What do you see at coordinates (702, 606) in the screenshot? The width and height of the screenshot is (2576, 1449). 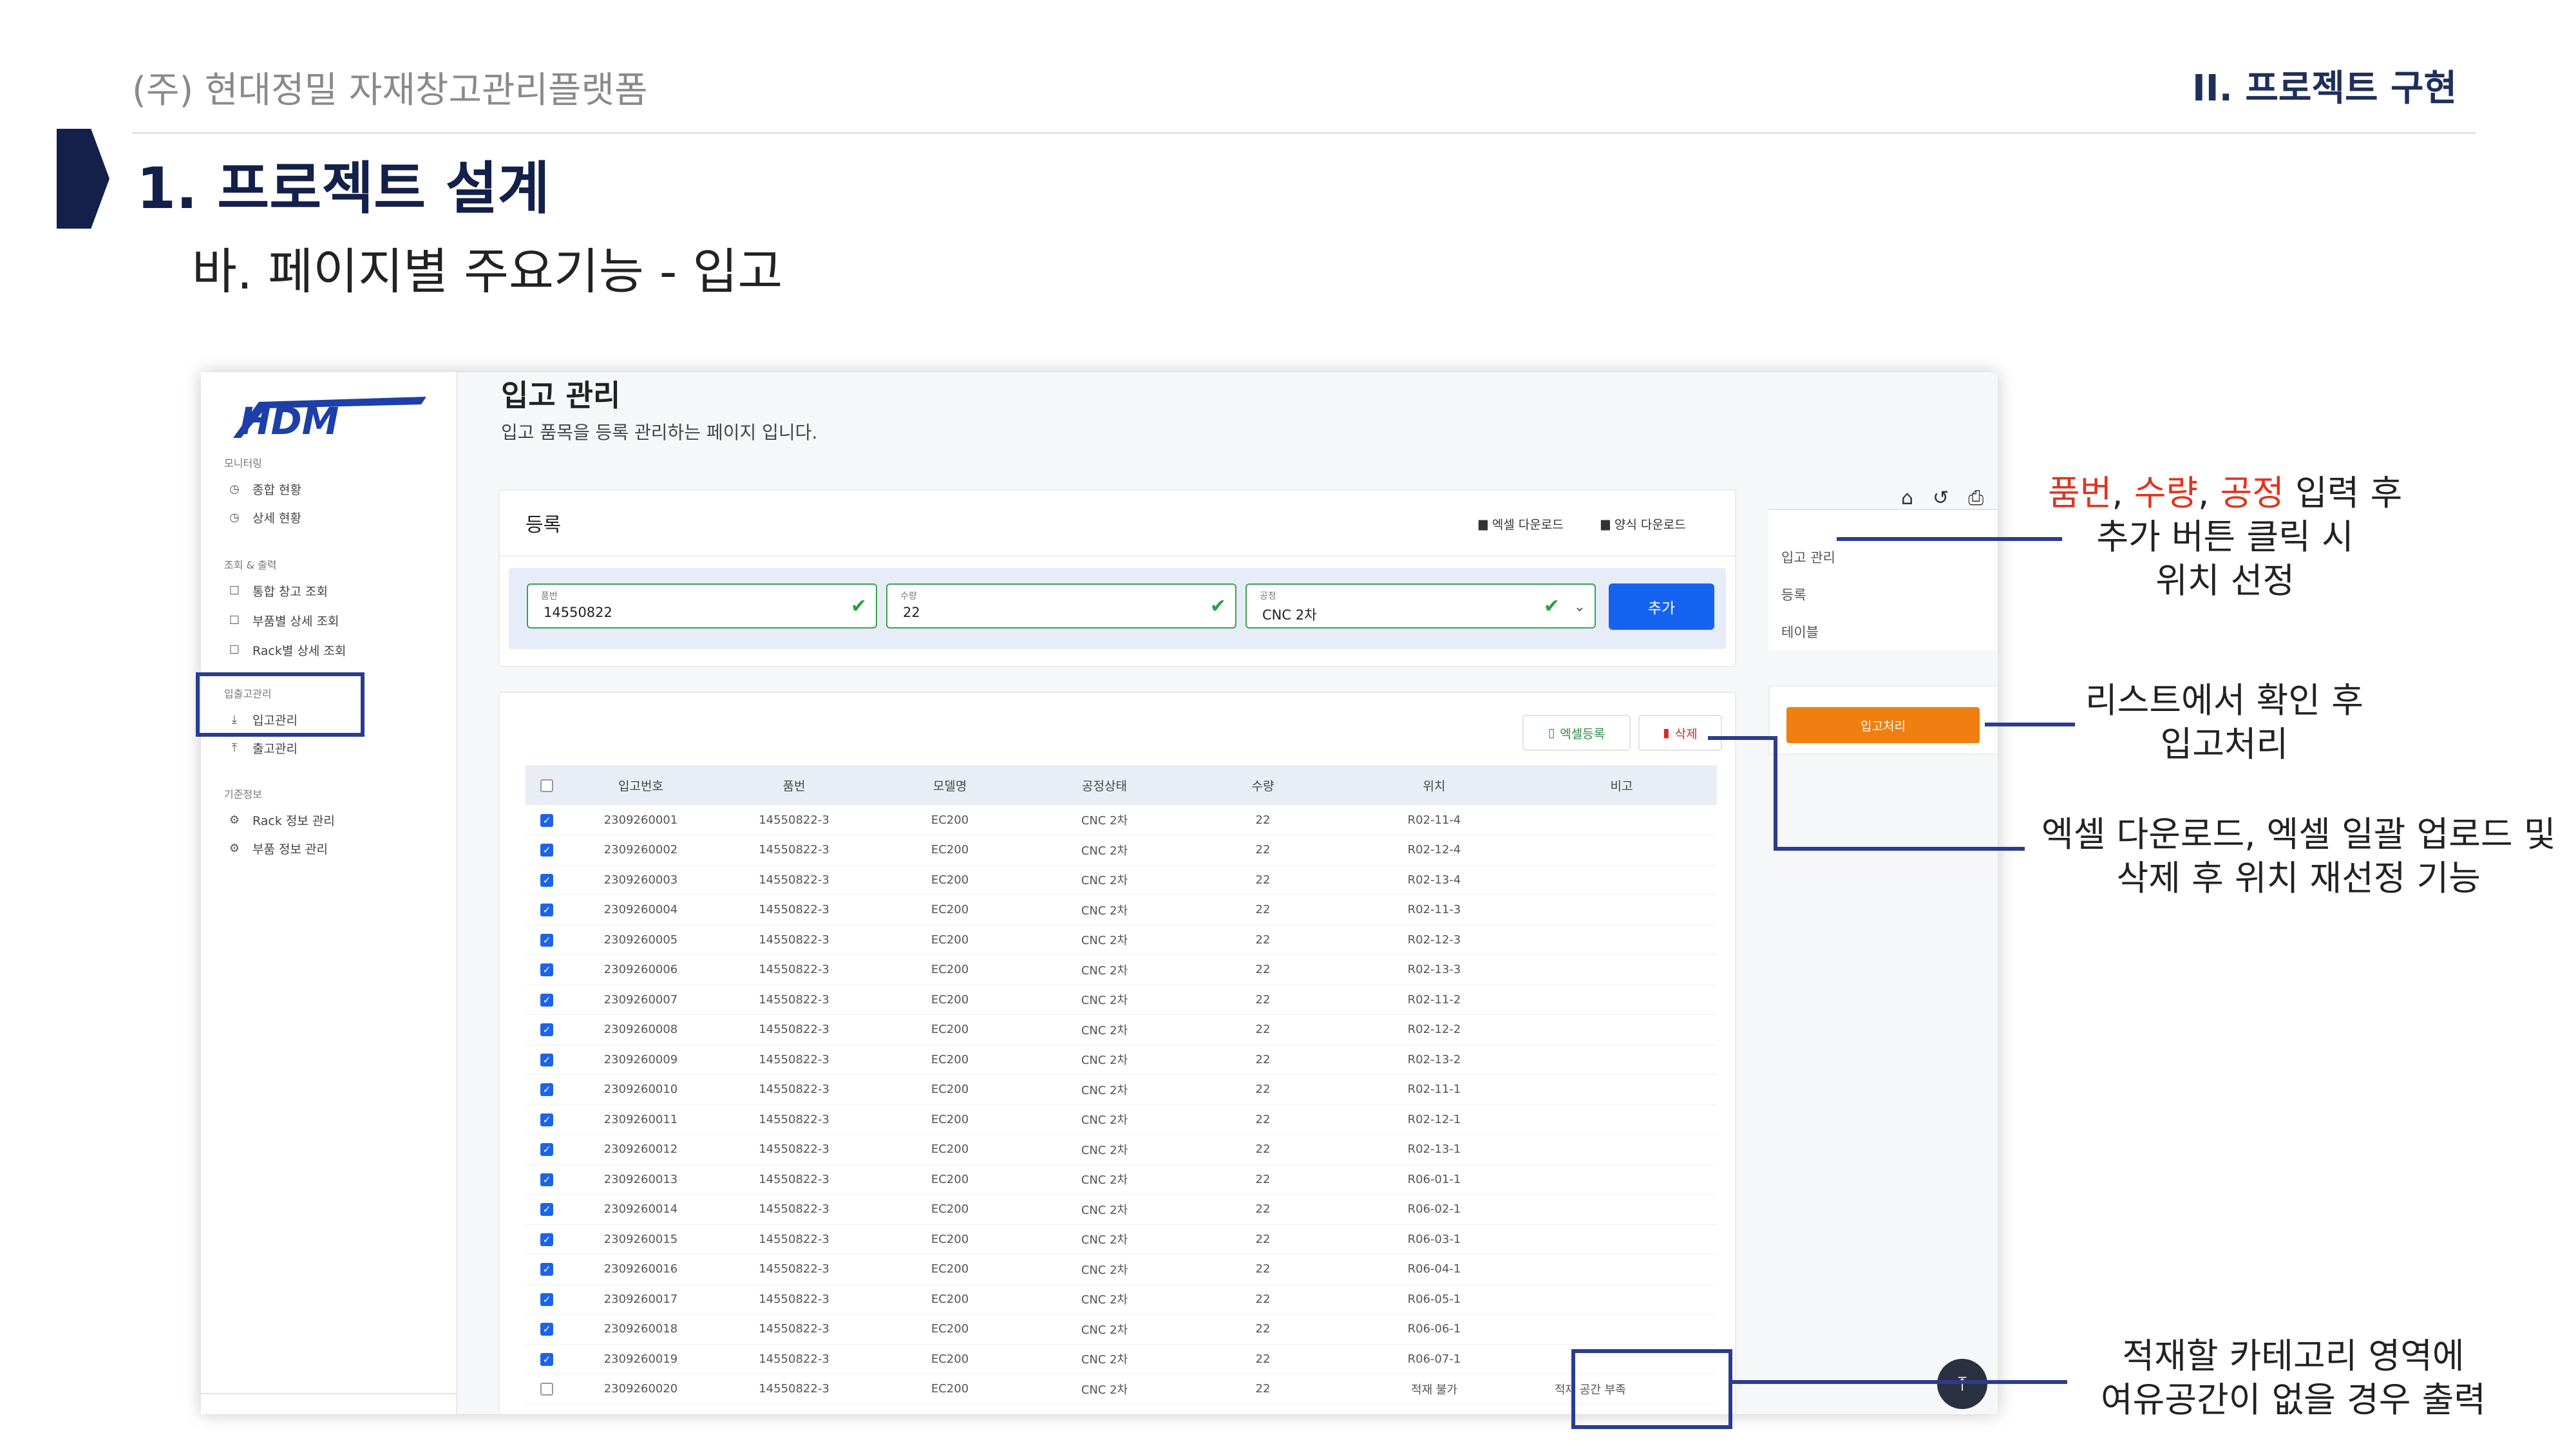 I see `part-no-field: 품번 14550822 ✔` at bounding box center [702, 606].